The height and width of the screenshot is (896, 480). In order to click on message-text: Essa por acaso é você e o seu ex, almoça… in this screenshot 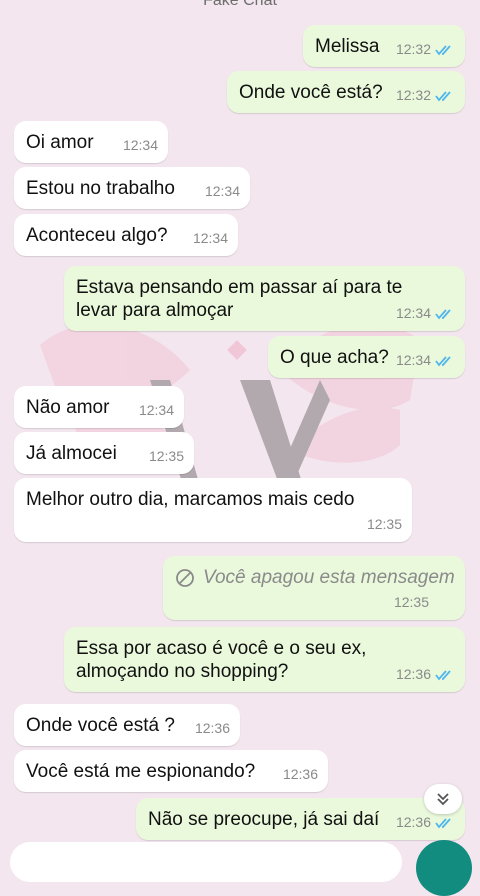, I will do `click(221, 660)`.